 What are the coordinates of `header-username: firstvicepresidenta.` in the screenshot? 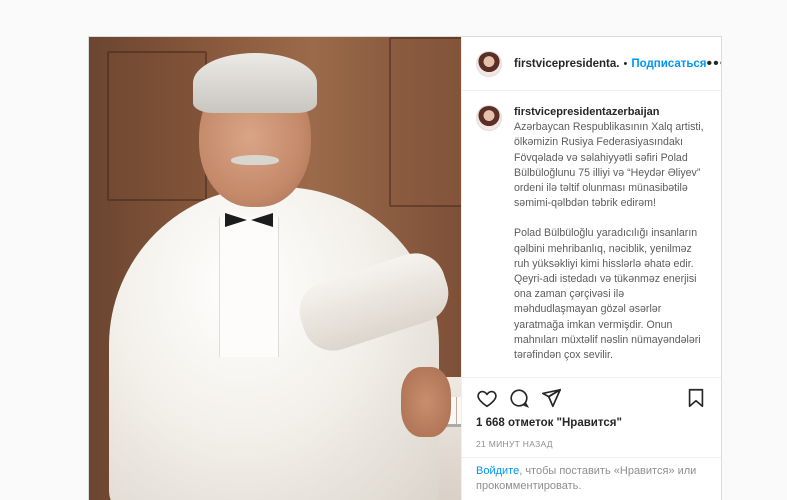 It's located at (566, 64).